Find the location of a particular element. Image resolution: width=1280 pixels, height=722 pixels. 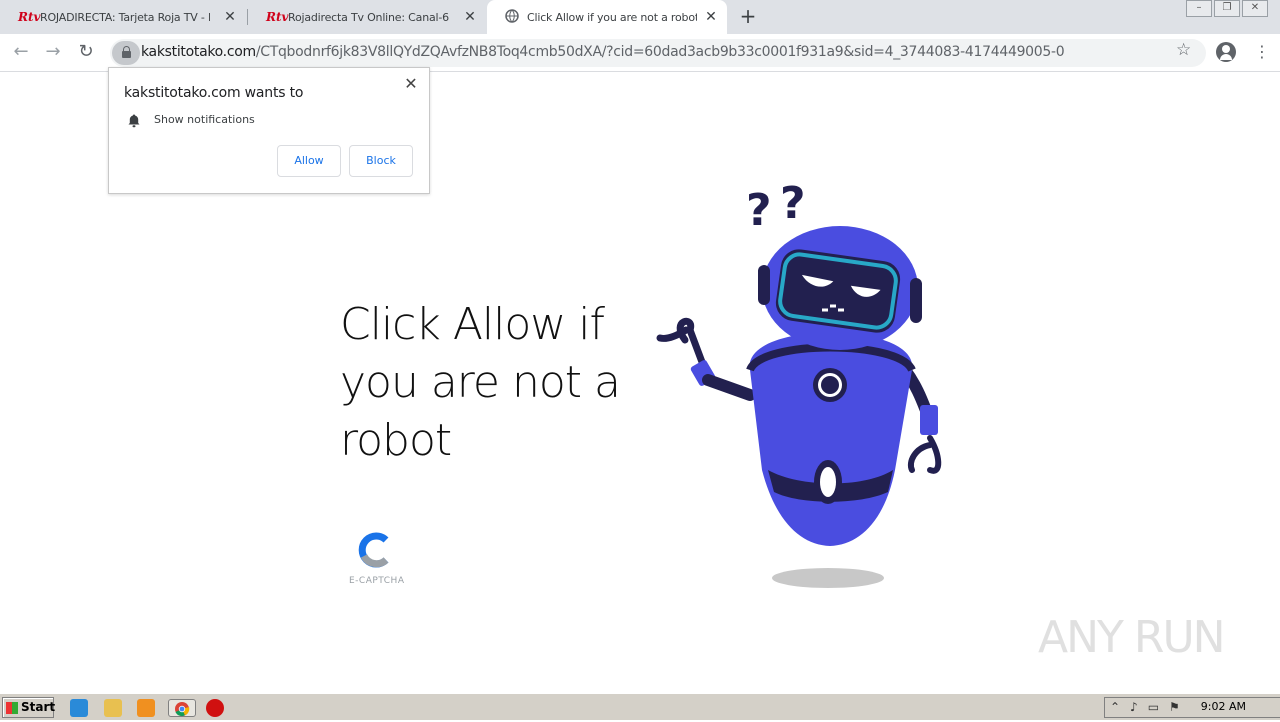

tab-title: Rojadirecta Tv Online: Canal-6 is located at coordinates (368, 17).